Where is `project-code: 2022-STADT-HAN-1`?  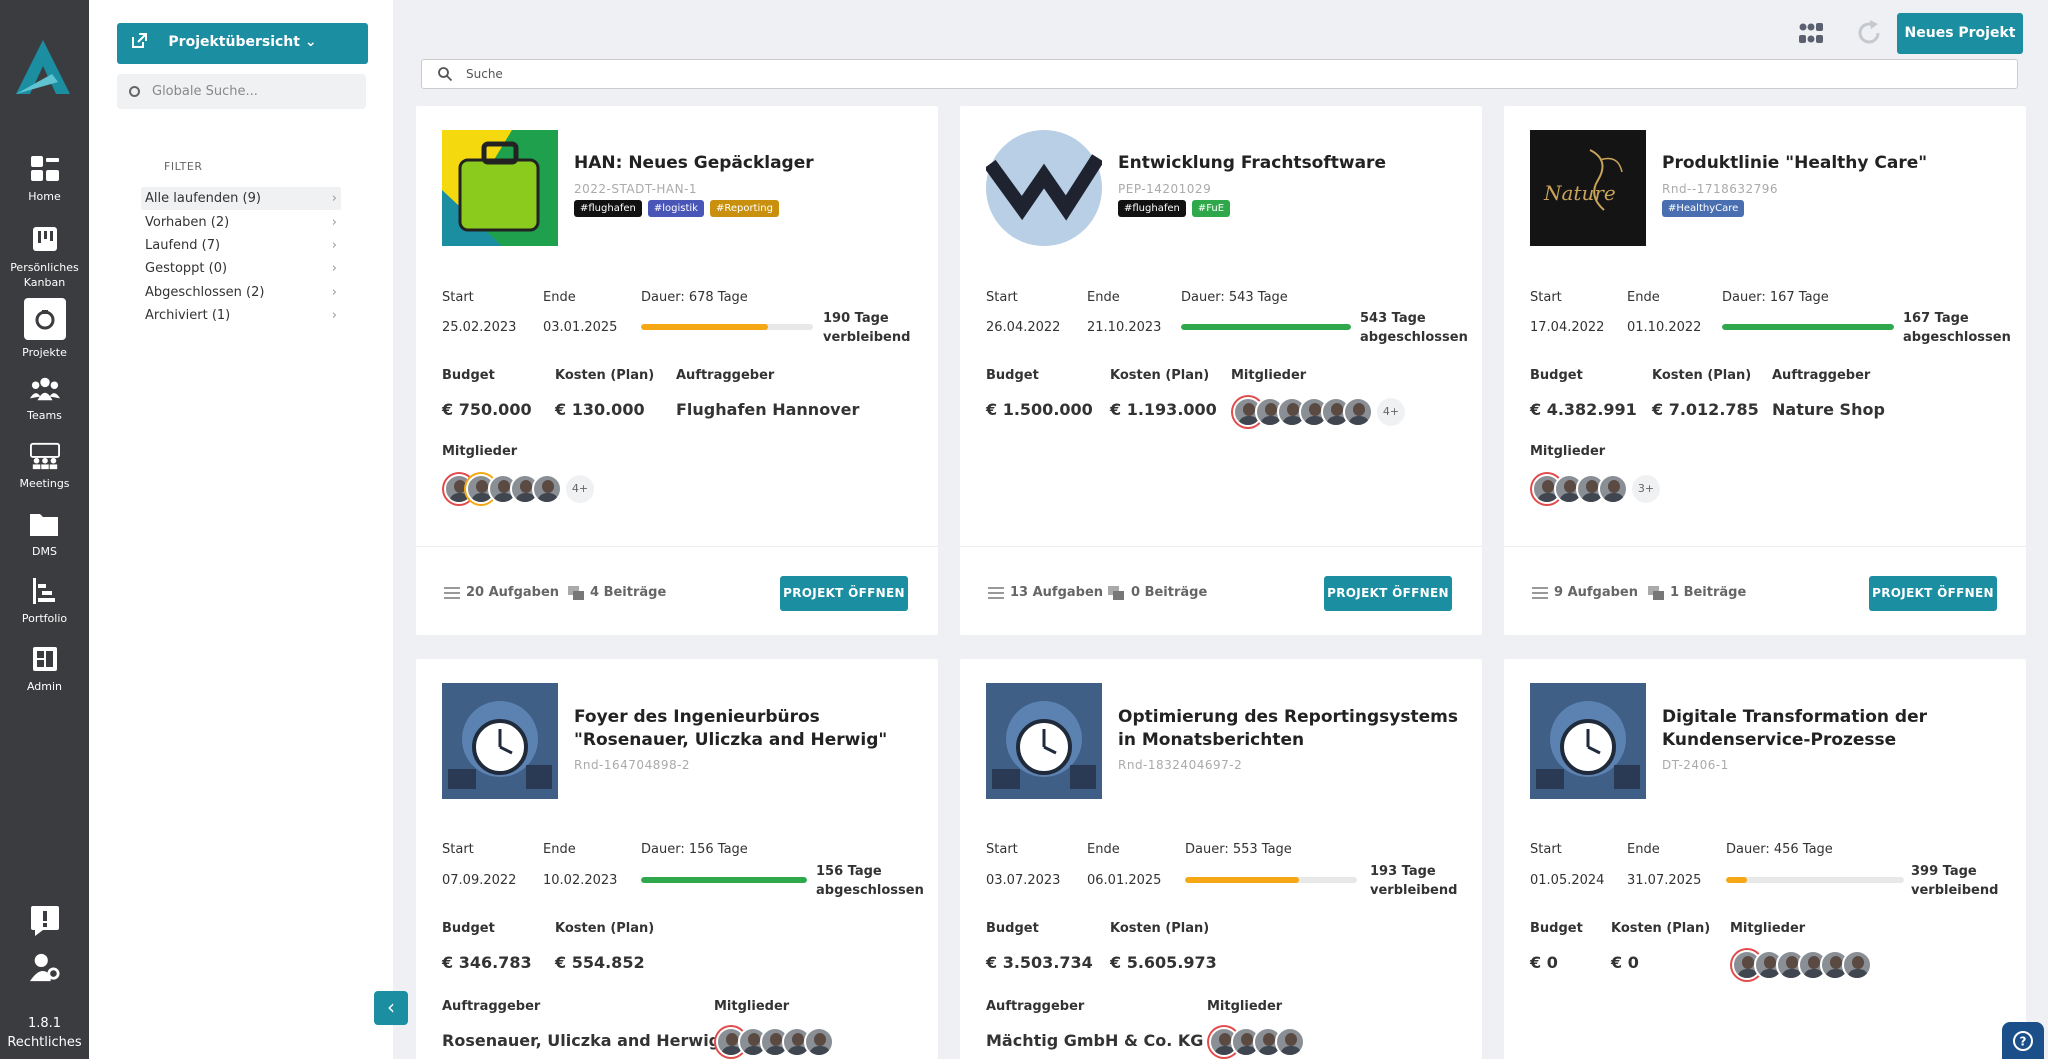
project-code: 2022-STADT-HAN-1 is located at coordinates (636, 189).